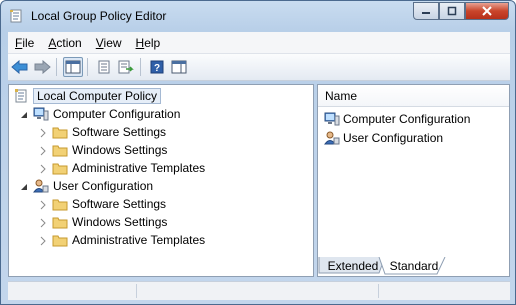 This screenshot has width=516, height=305. I want to click on properties-button, so click(104, 67).